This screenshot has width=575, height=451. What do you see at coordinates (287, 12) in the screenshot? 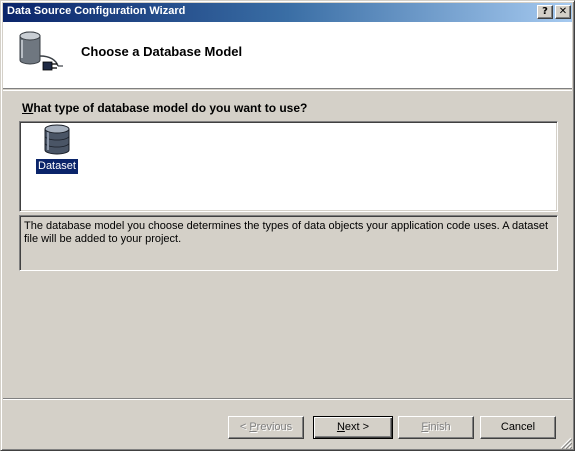
I see `title-bar: Data Source Configuration Wizard ? ✕` at bounding box center [287, 12].